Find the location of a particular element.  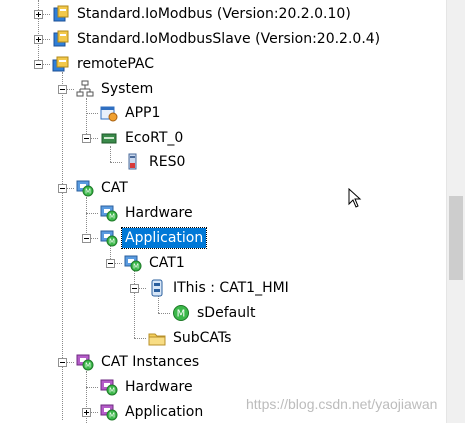

tree-item-label: System is located at coordinates (127, 89).